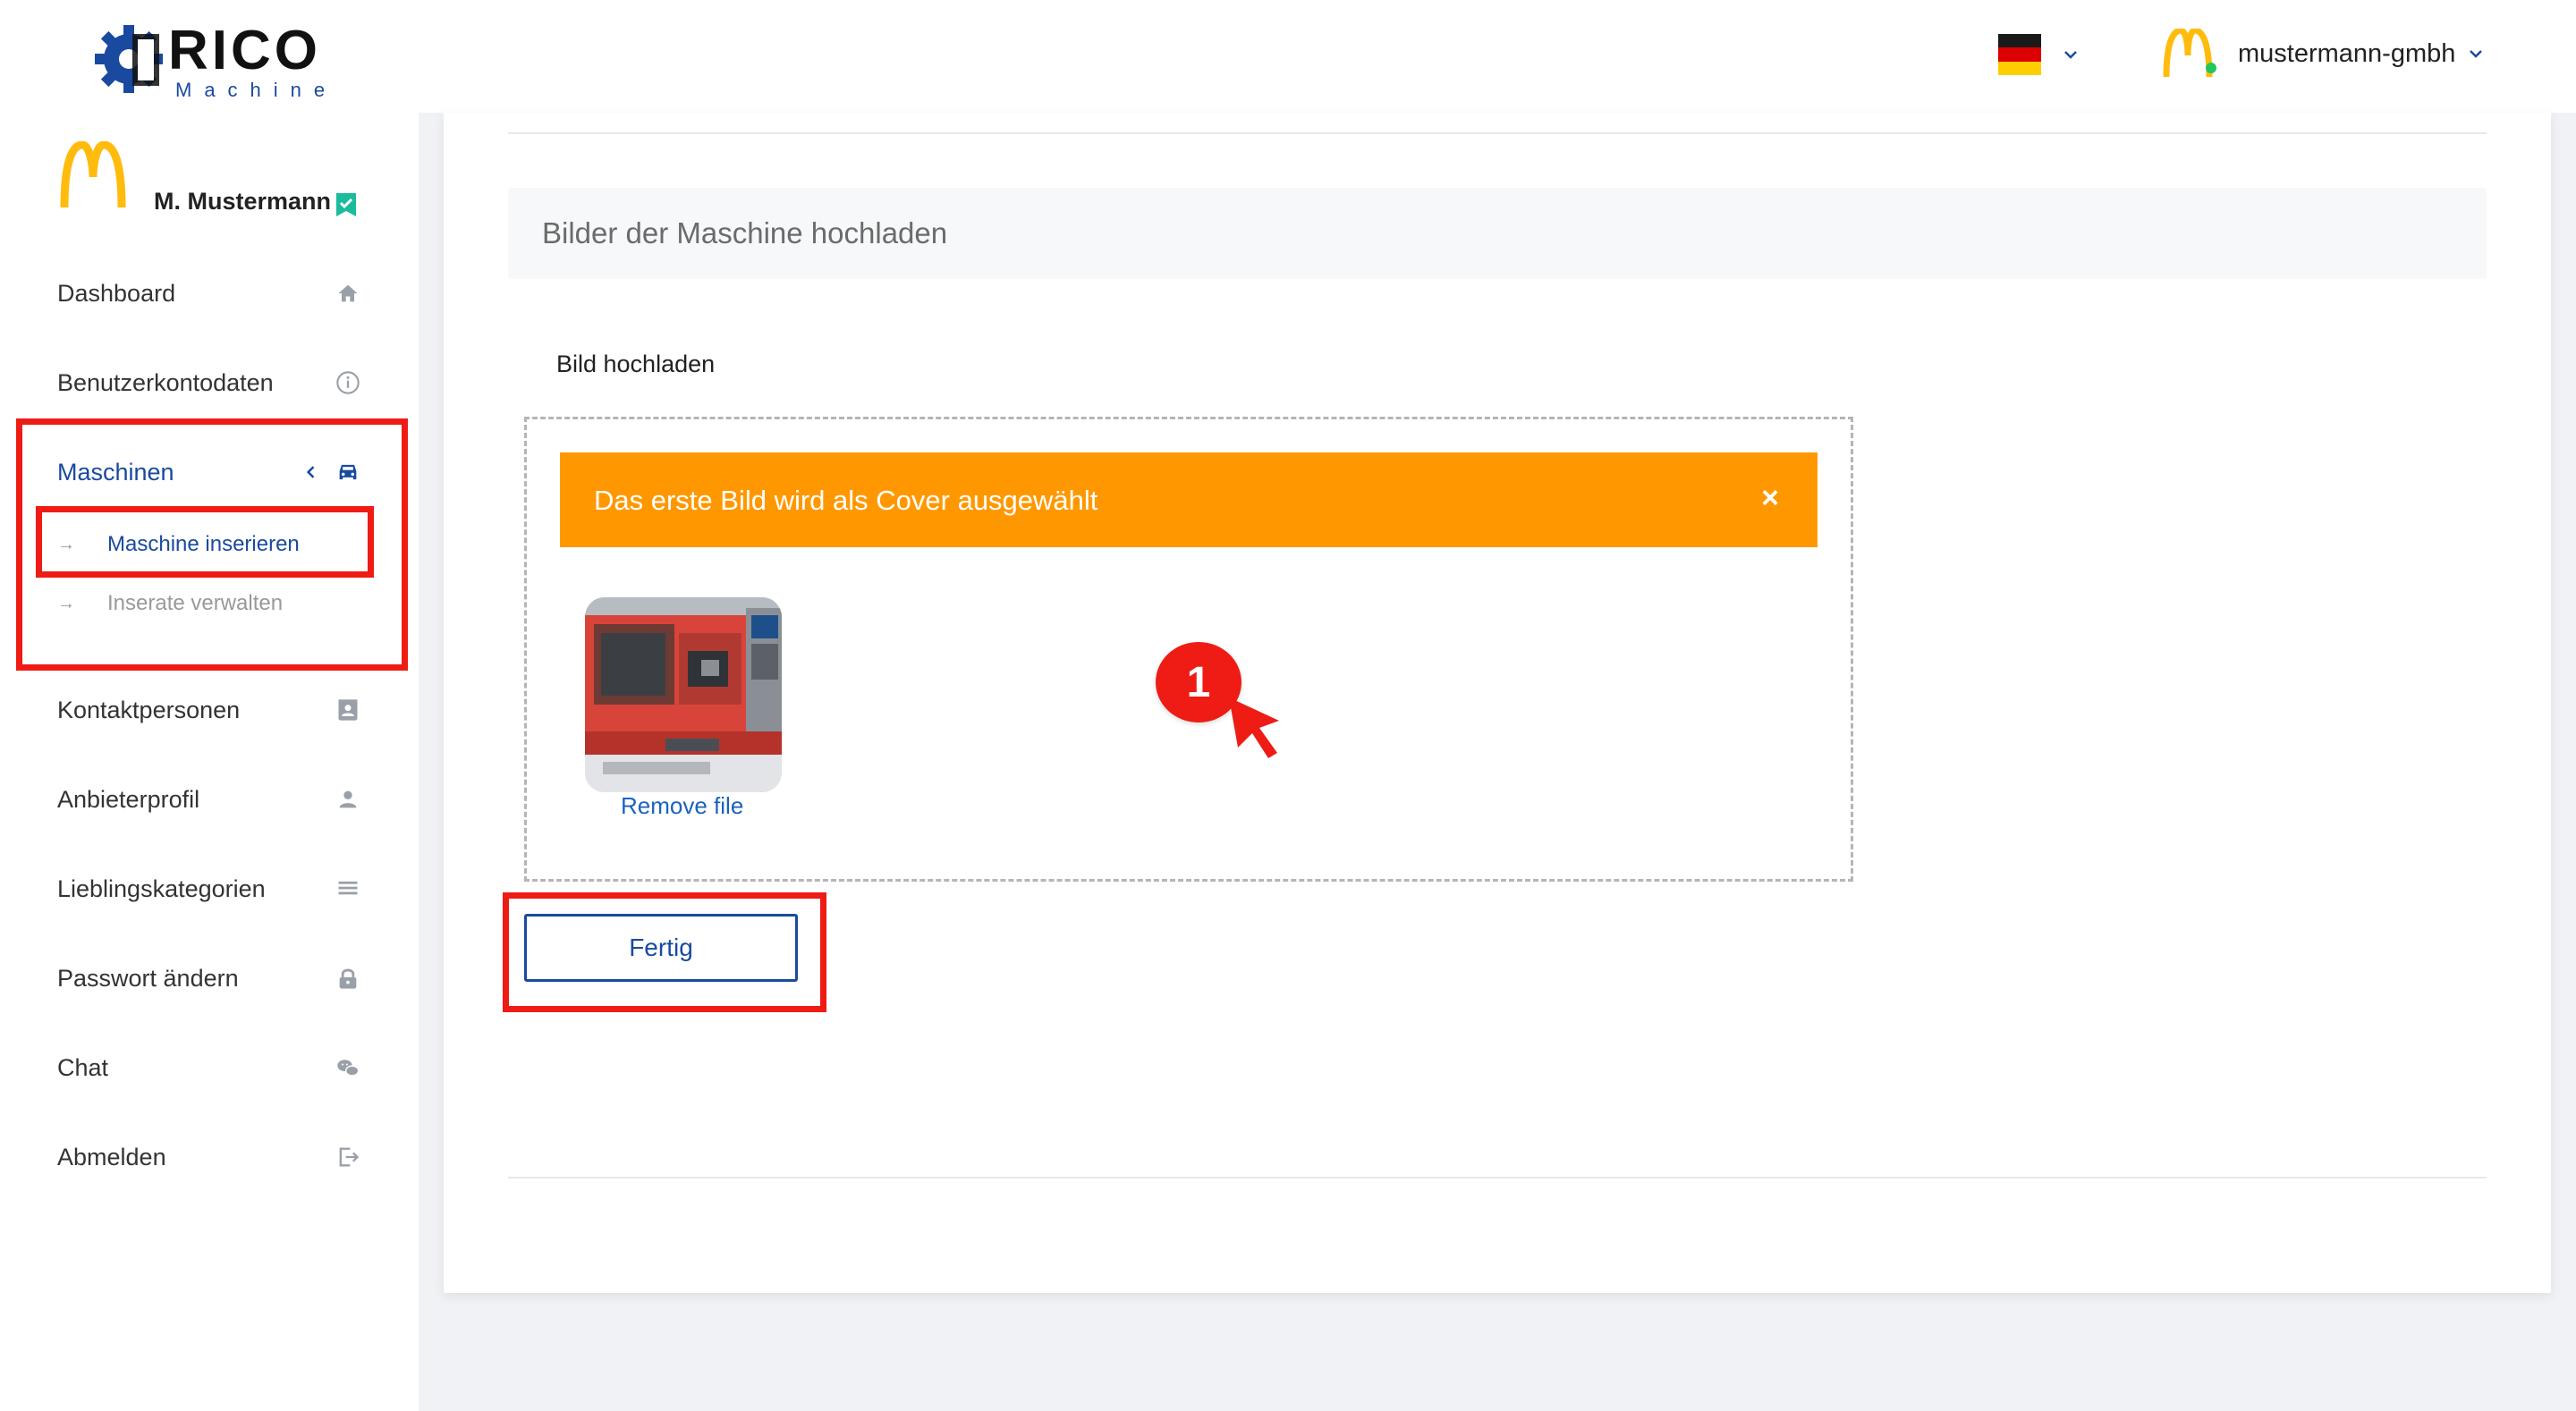  Describe the element at coordinates (636, 364) in the screenshot. I see `upload-label: Bild hochladen` at that location.